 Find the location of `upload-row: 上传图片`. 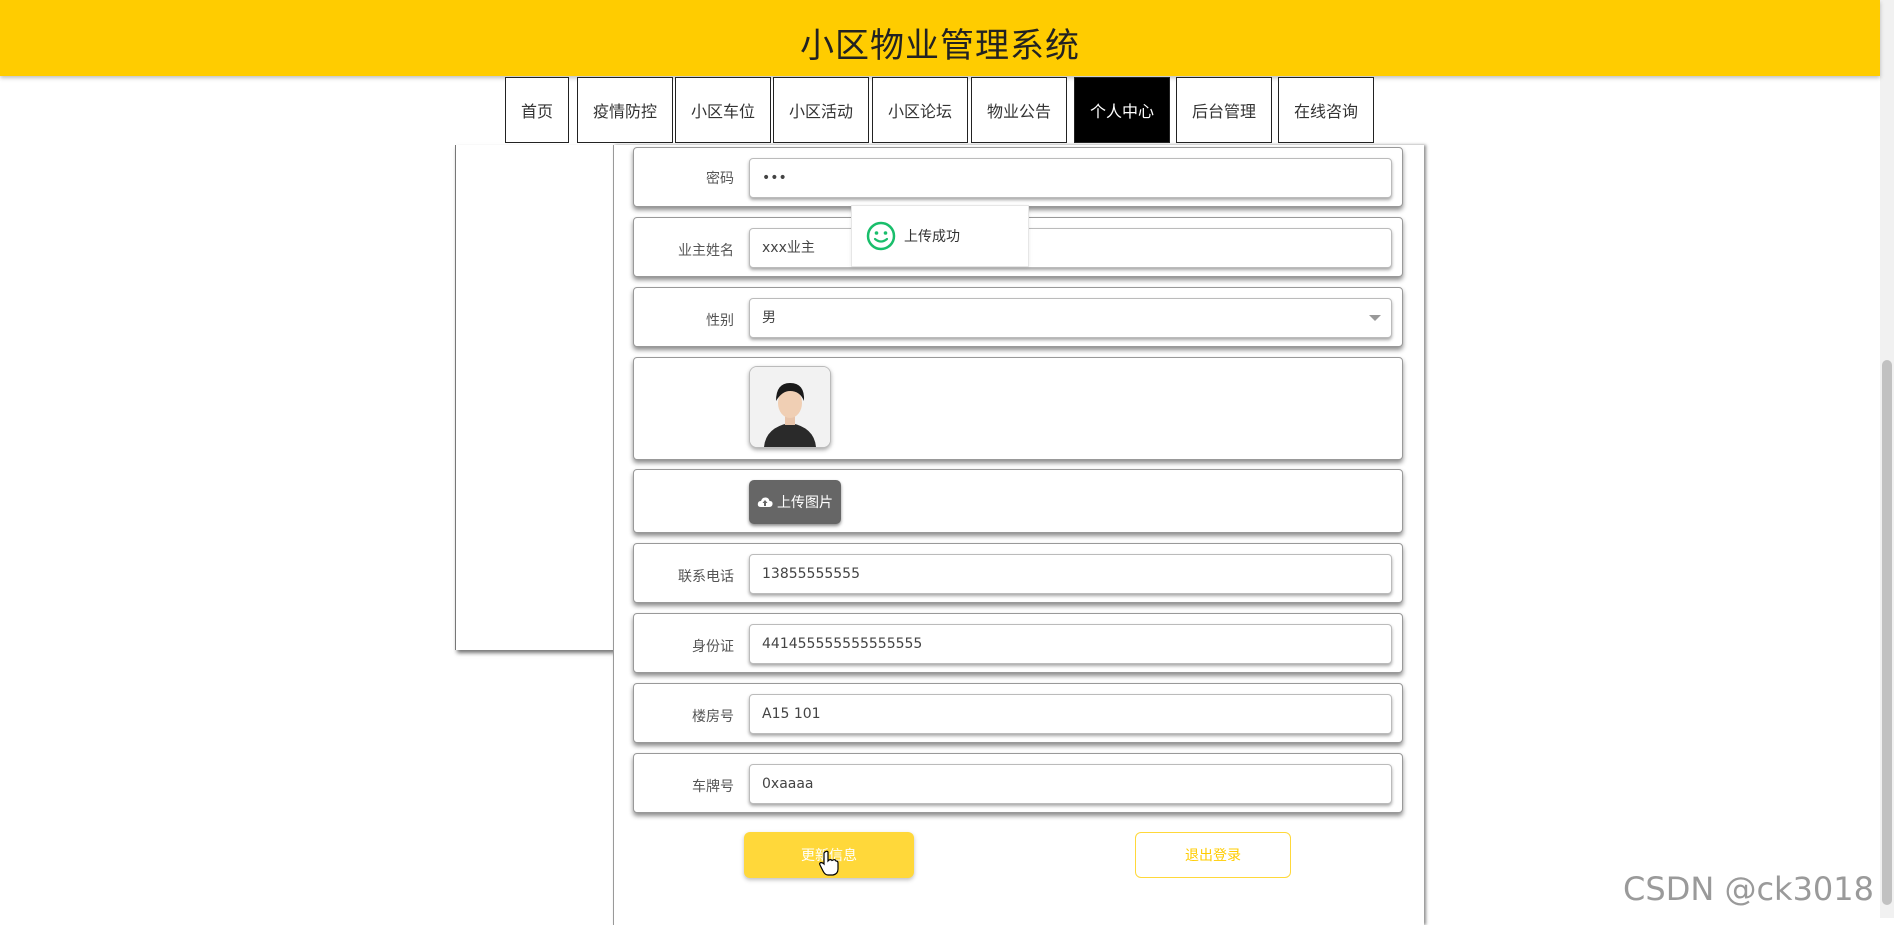

upload-row: 上传图片 is located at coordinates (1018, 501).